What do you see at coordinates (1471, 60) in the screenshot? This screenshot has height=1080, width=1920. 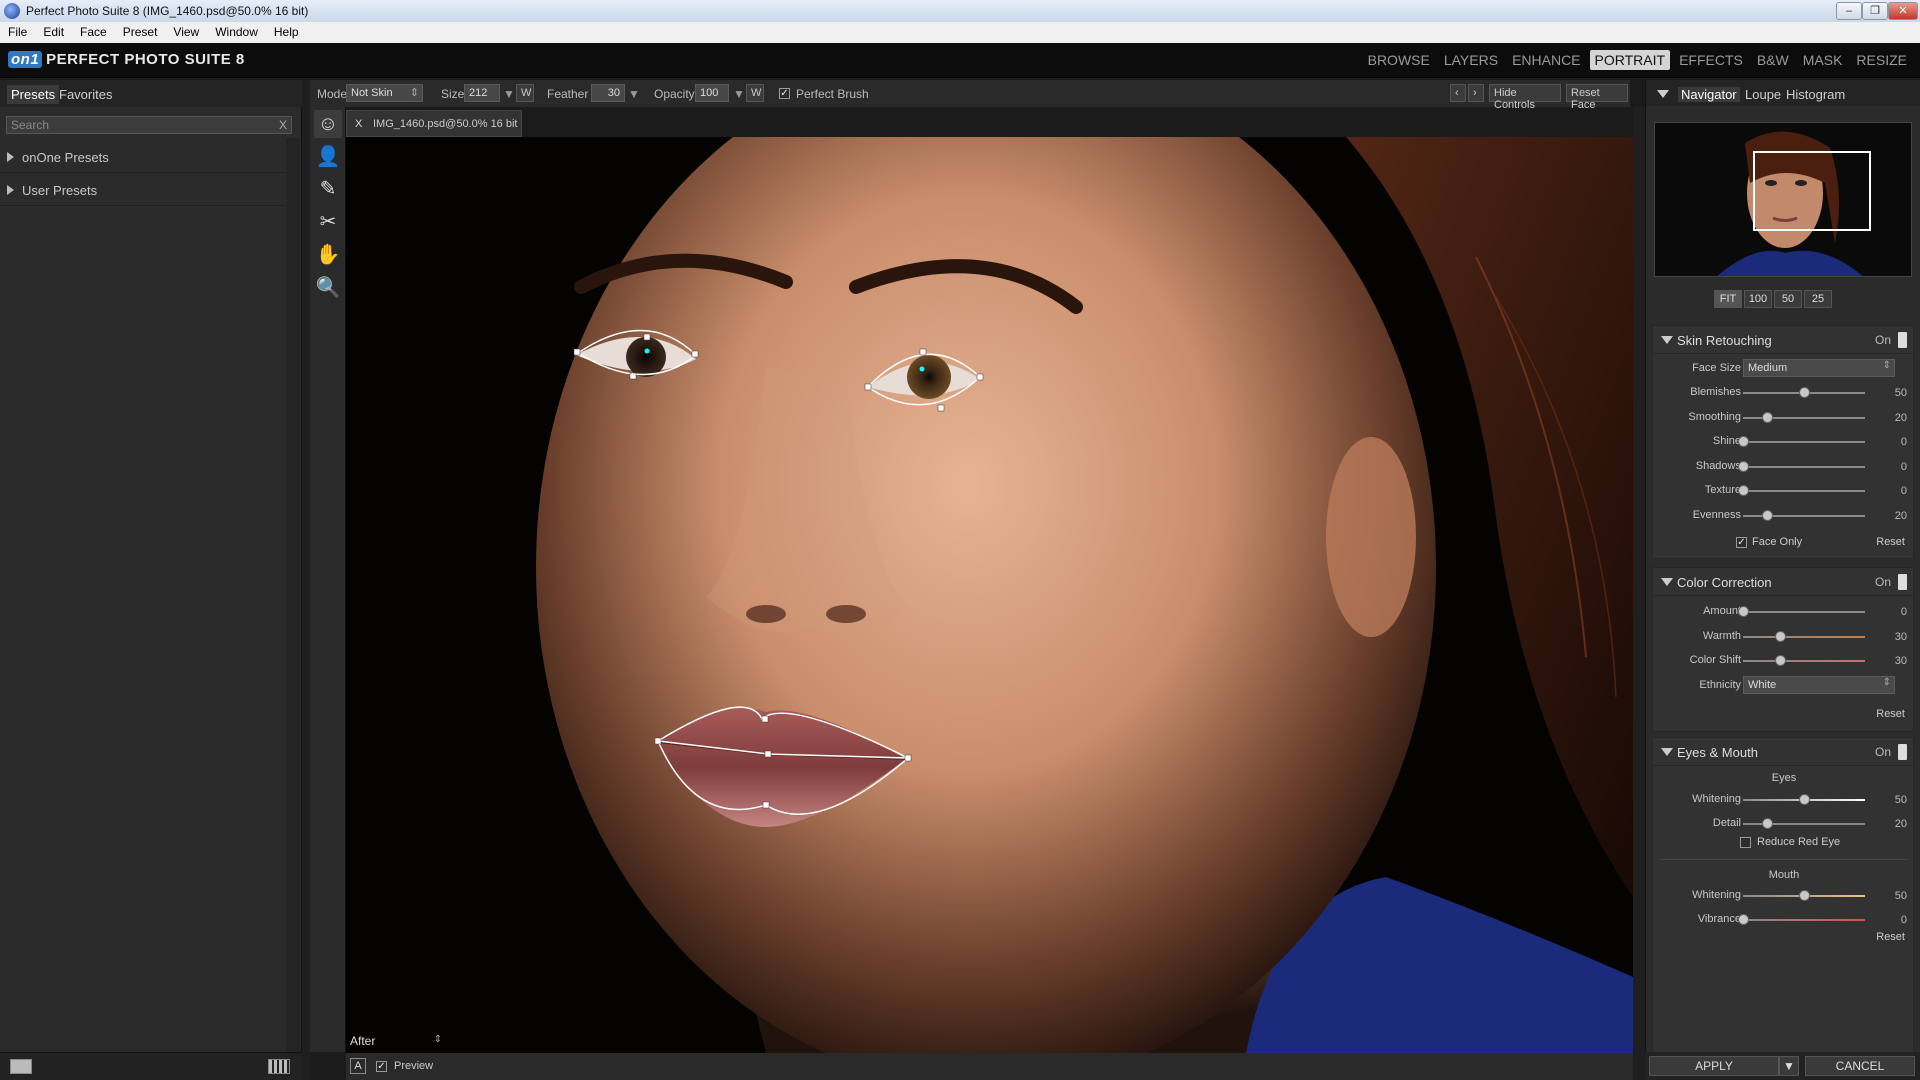 I see `module-layers: LAYERS` at bounding box center [1471, 60].